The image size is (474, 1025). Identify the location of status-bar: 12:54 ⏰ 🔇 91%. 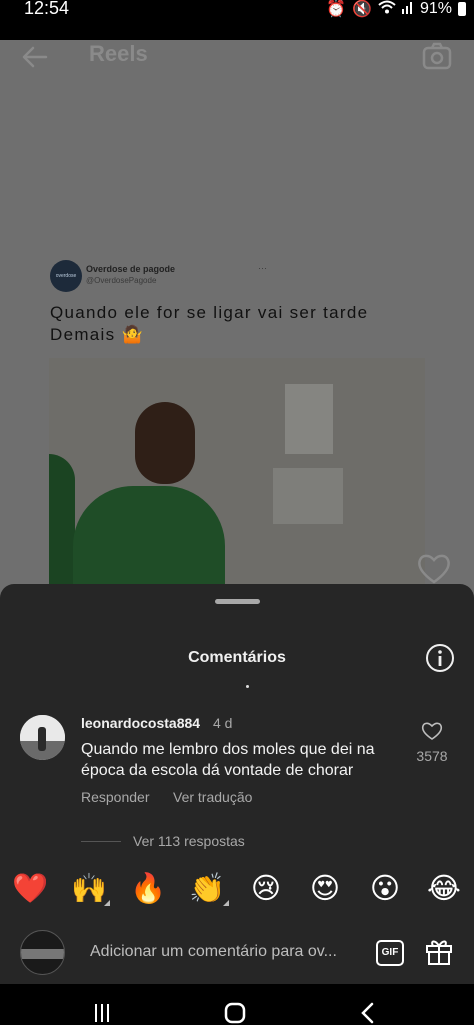
(237, 20).